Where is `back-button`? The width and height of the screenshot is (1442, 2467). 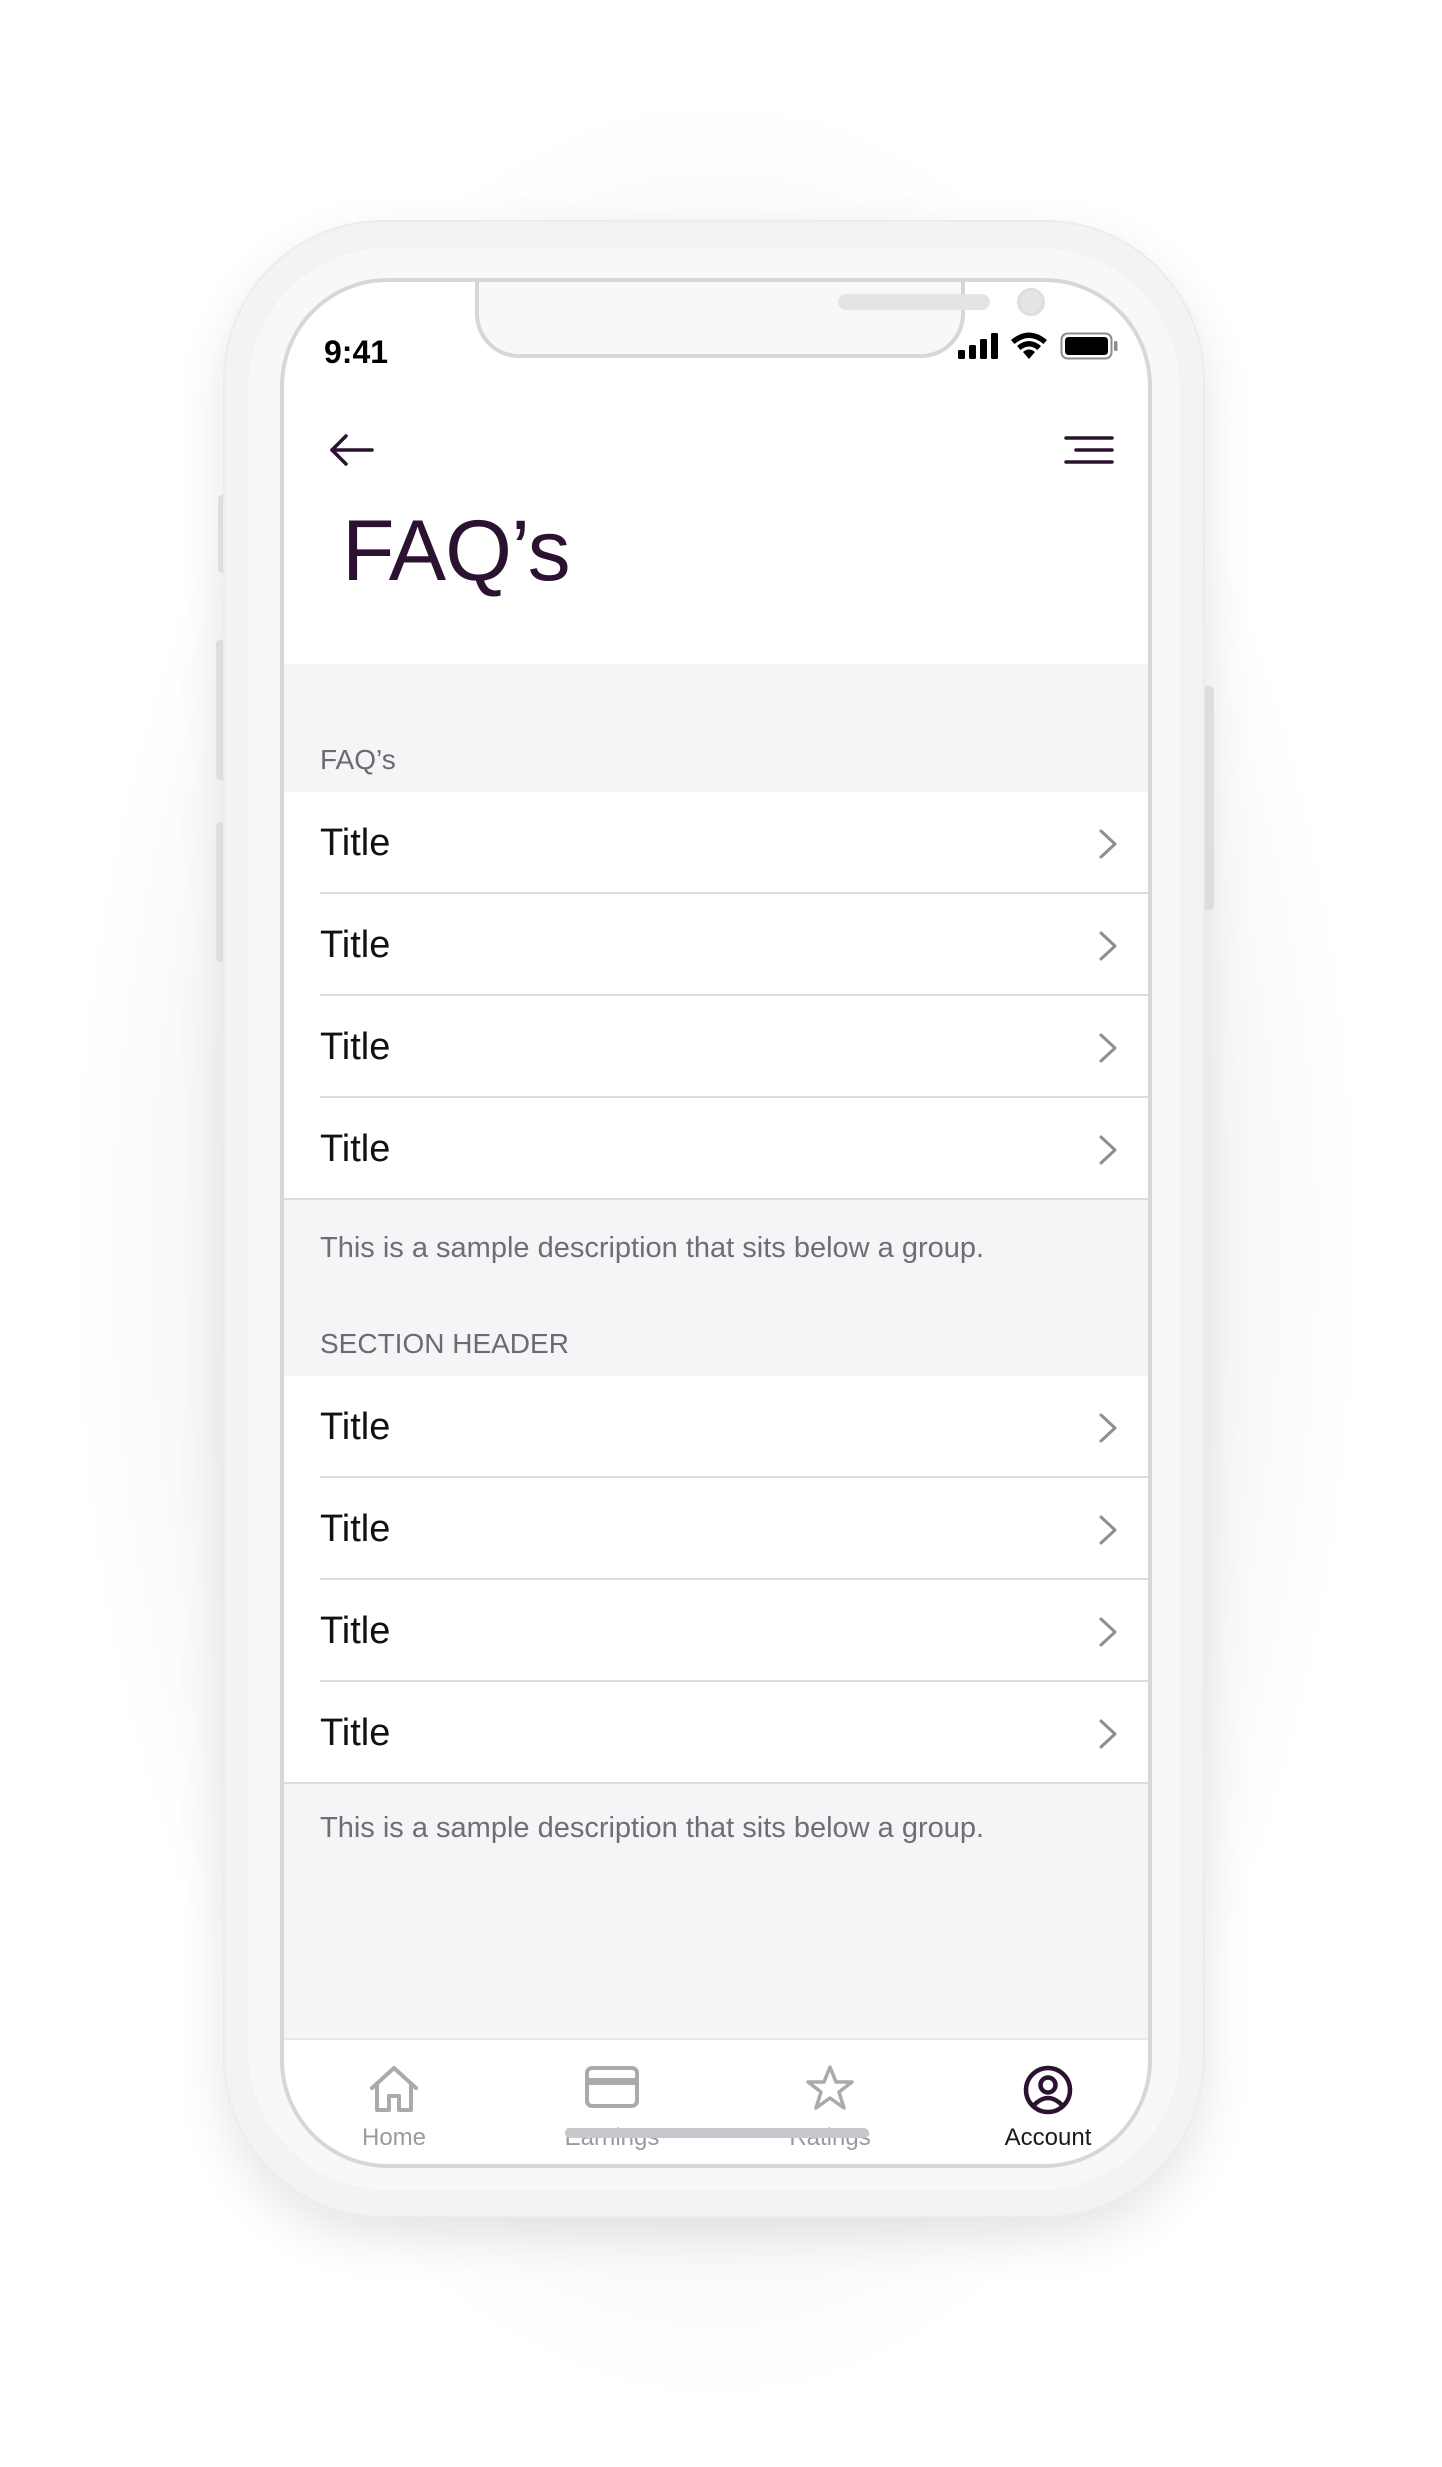
back-button is located at coordinates (352, 450).